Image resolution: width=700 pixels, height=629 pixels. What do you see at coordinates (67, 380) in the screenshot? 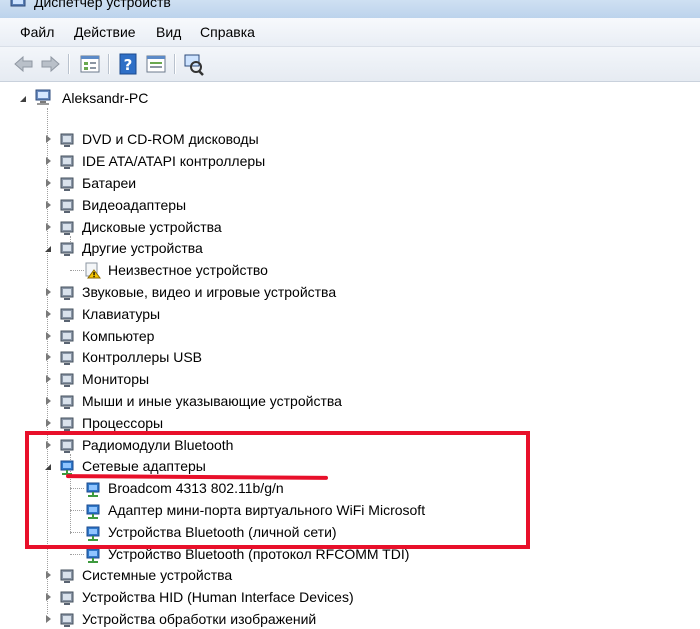
I see `monitor-icon` at bounding box center [67, 380].